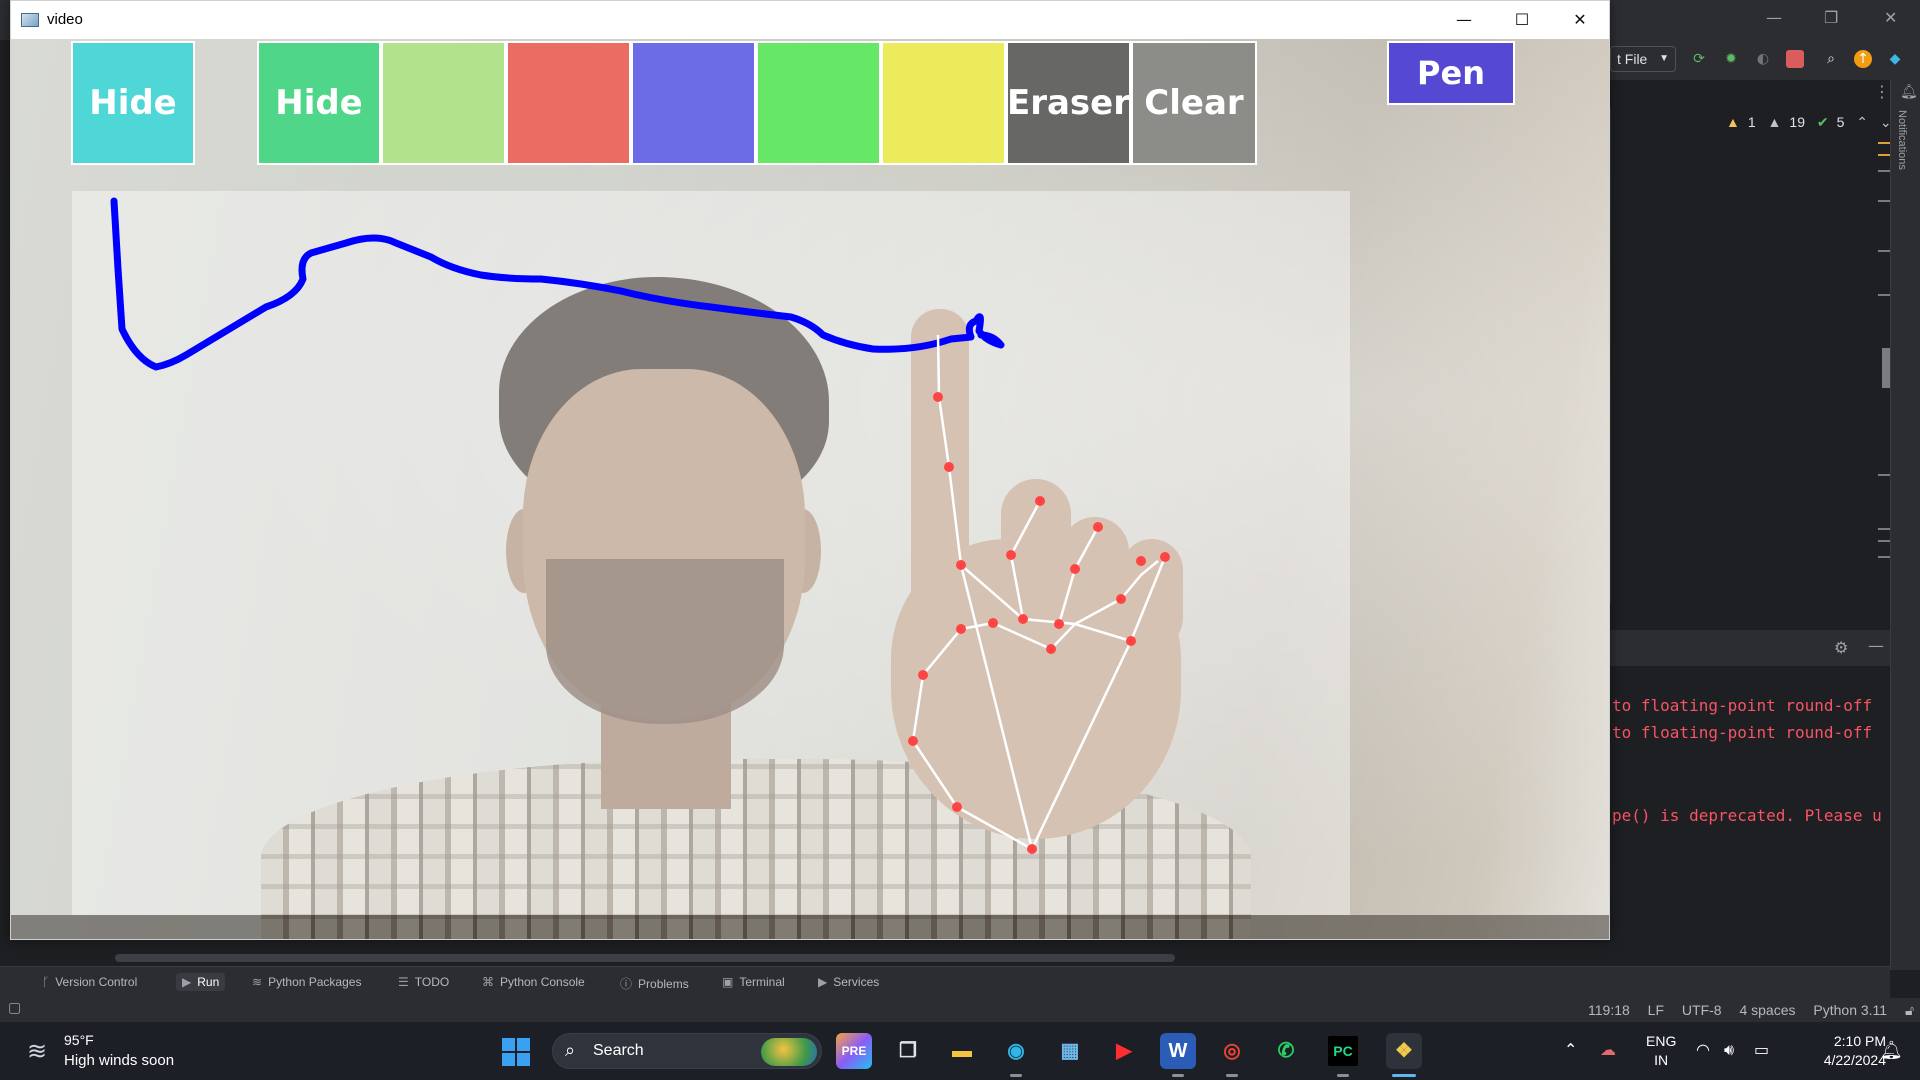 Image resolution: width=1920 pixels, height=1080 pixels. What do you see at coordinates (1703, 1049) in the screenshot?
I see `wifi-icon: ◠` at bounding box center [1703, 1049].